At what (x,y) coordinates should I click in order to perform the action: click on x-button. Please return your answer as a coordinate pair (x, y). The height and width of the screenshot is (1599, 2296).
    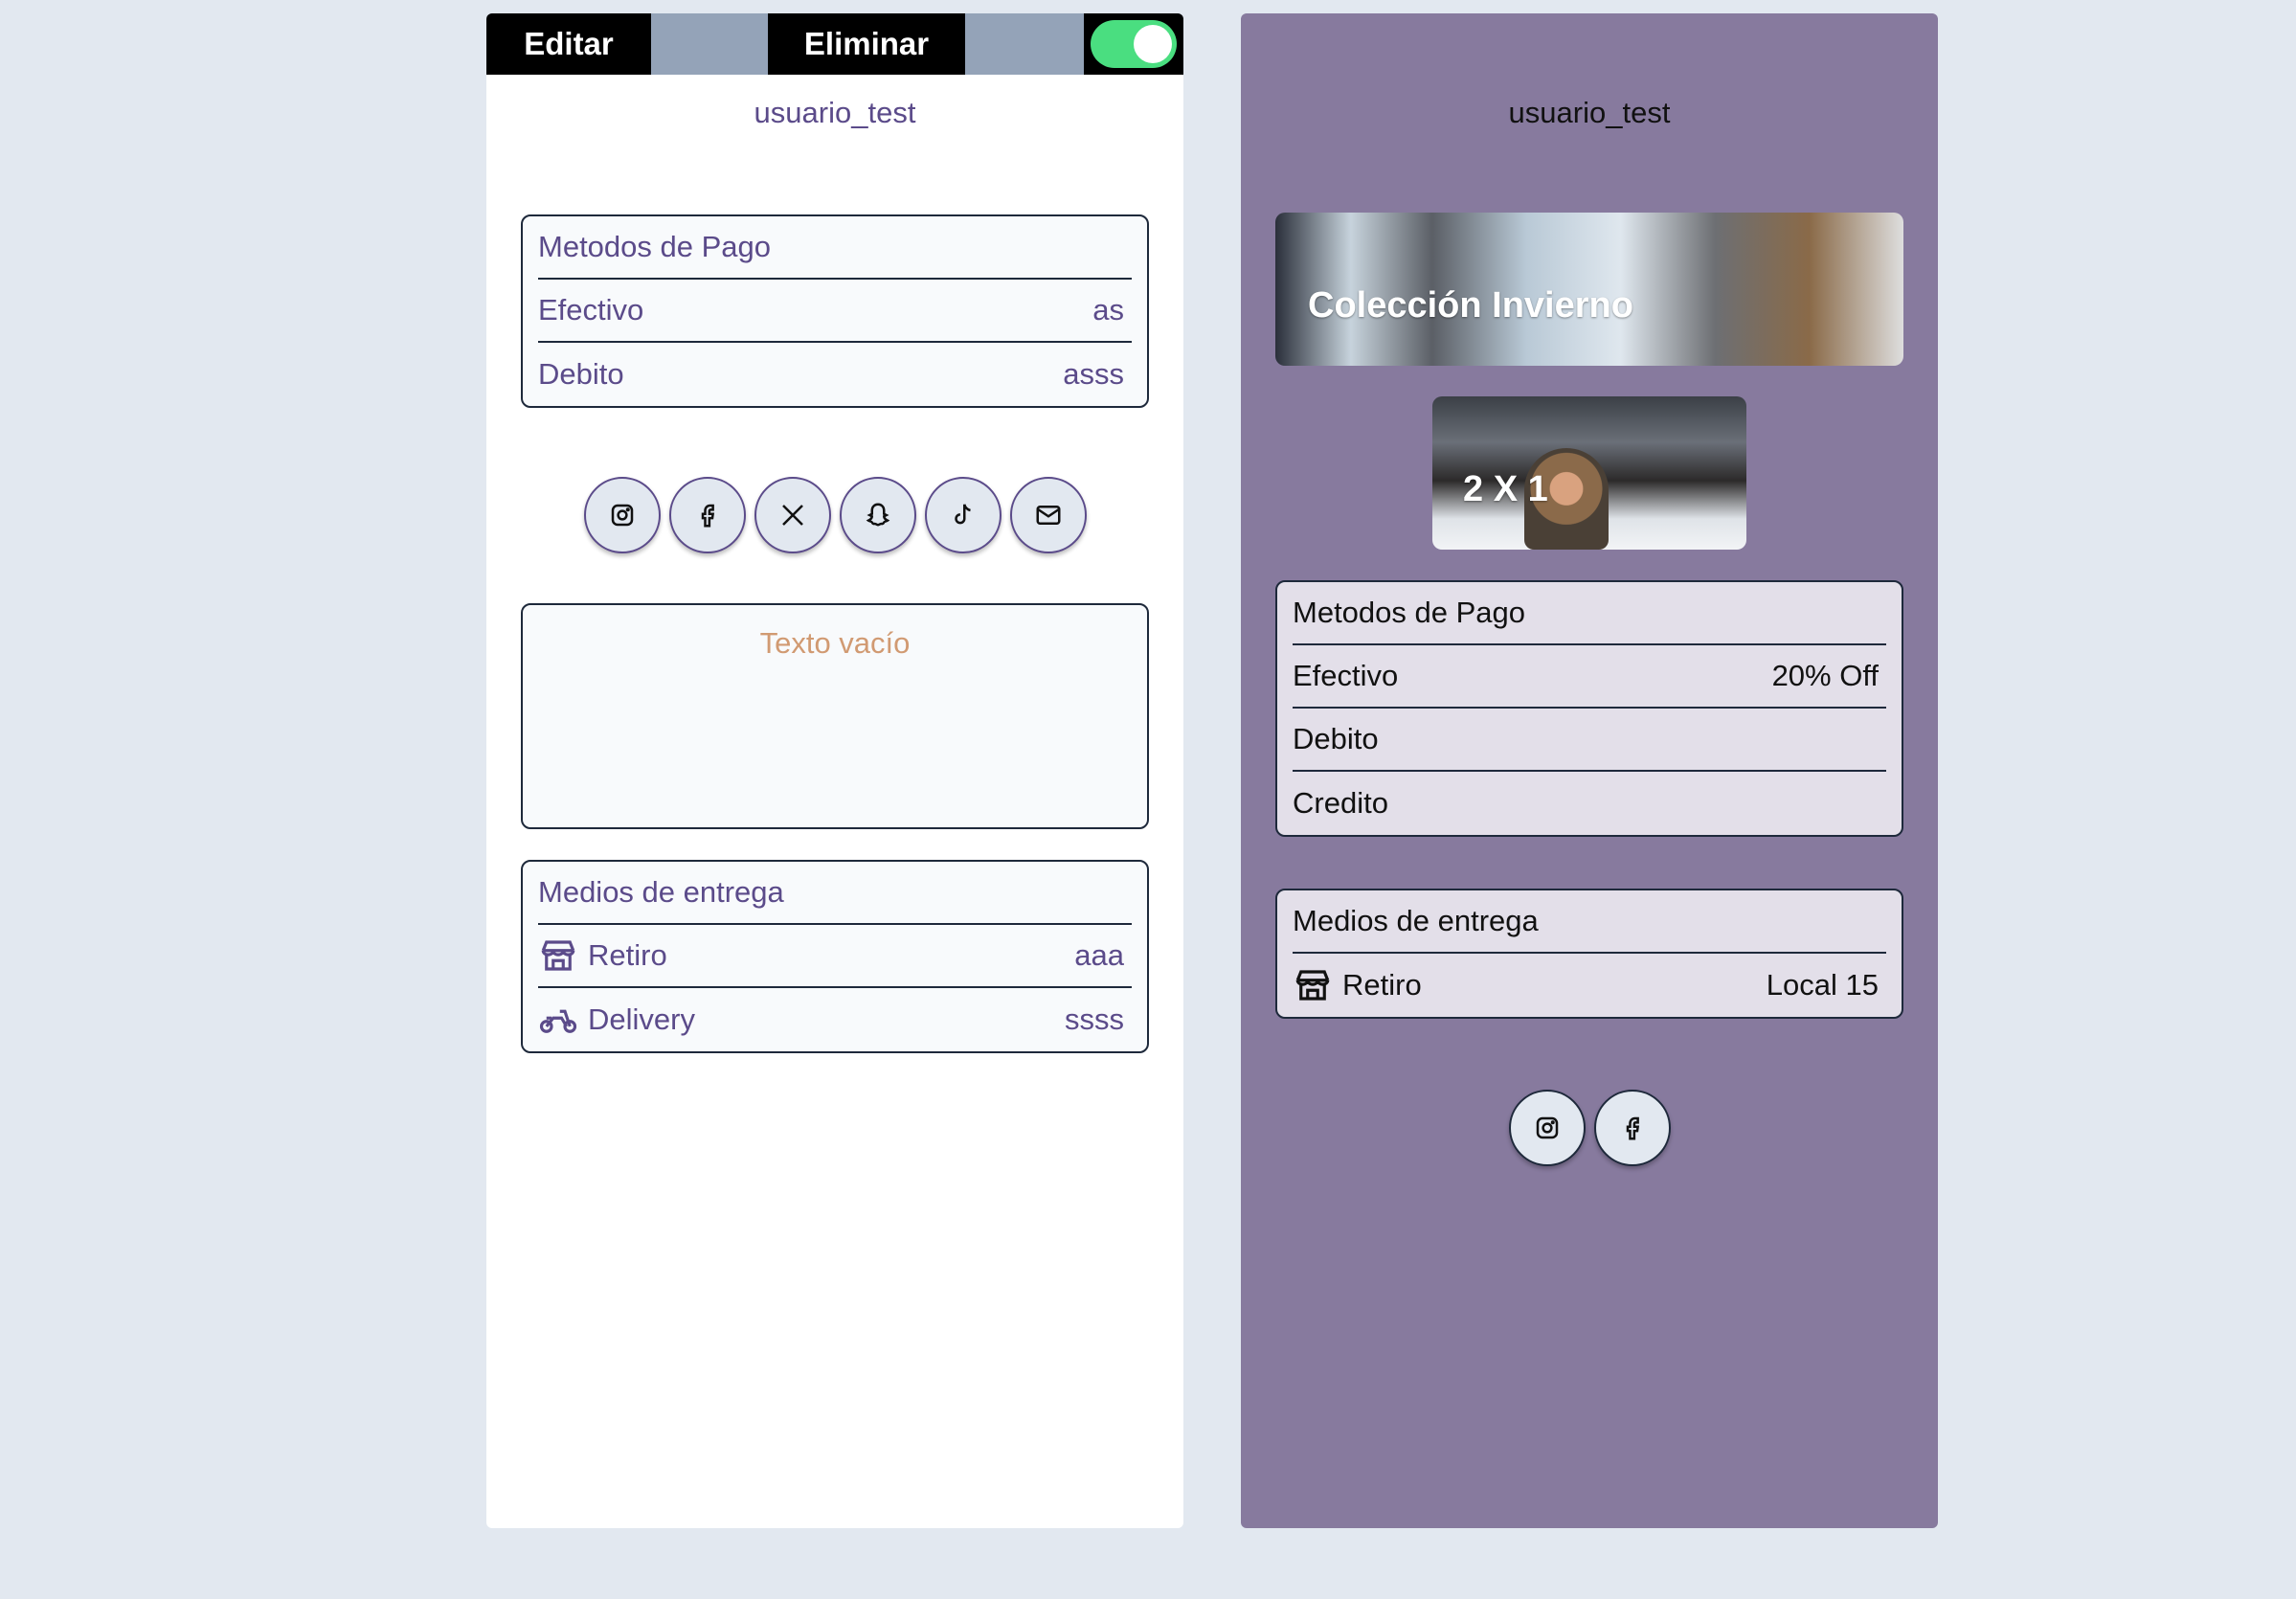
    Looking at the image, I should click on (792, 515).